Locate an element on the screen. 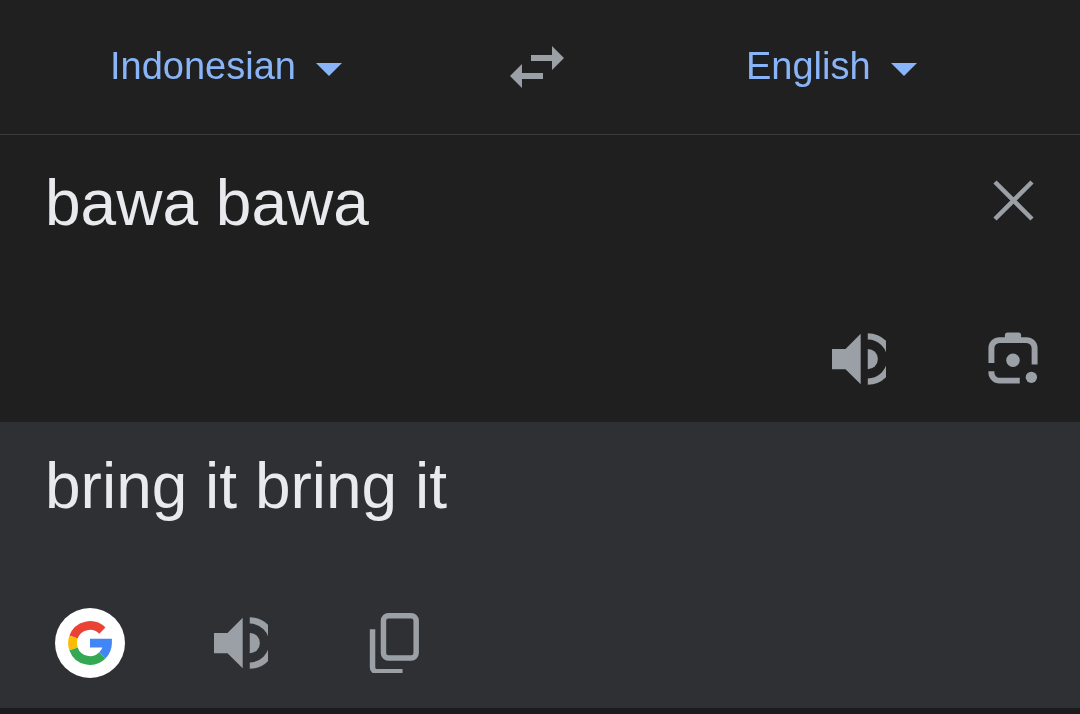  camera-lens-icon is located at coordinates (1013, 359).